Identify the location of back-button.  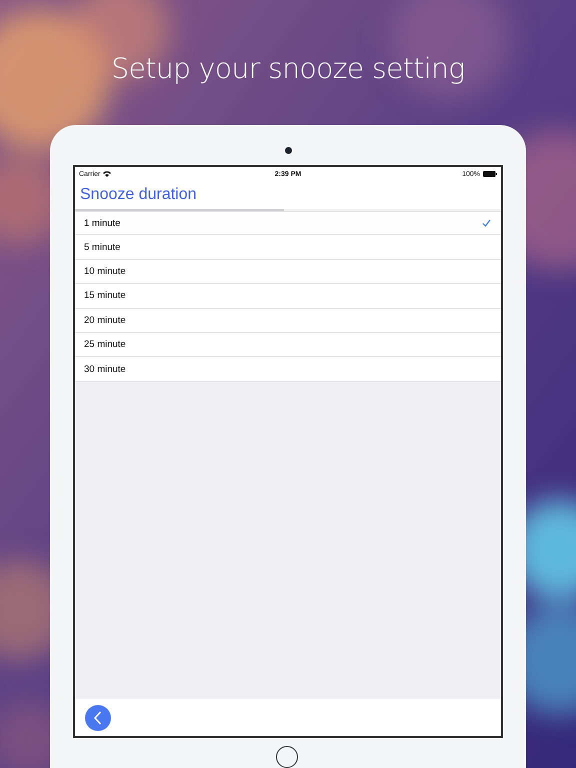
(98, 717).